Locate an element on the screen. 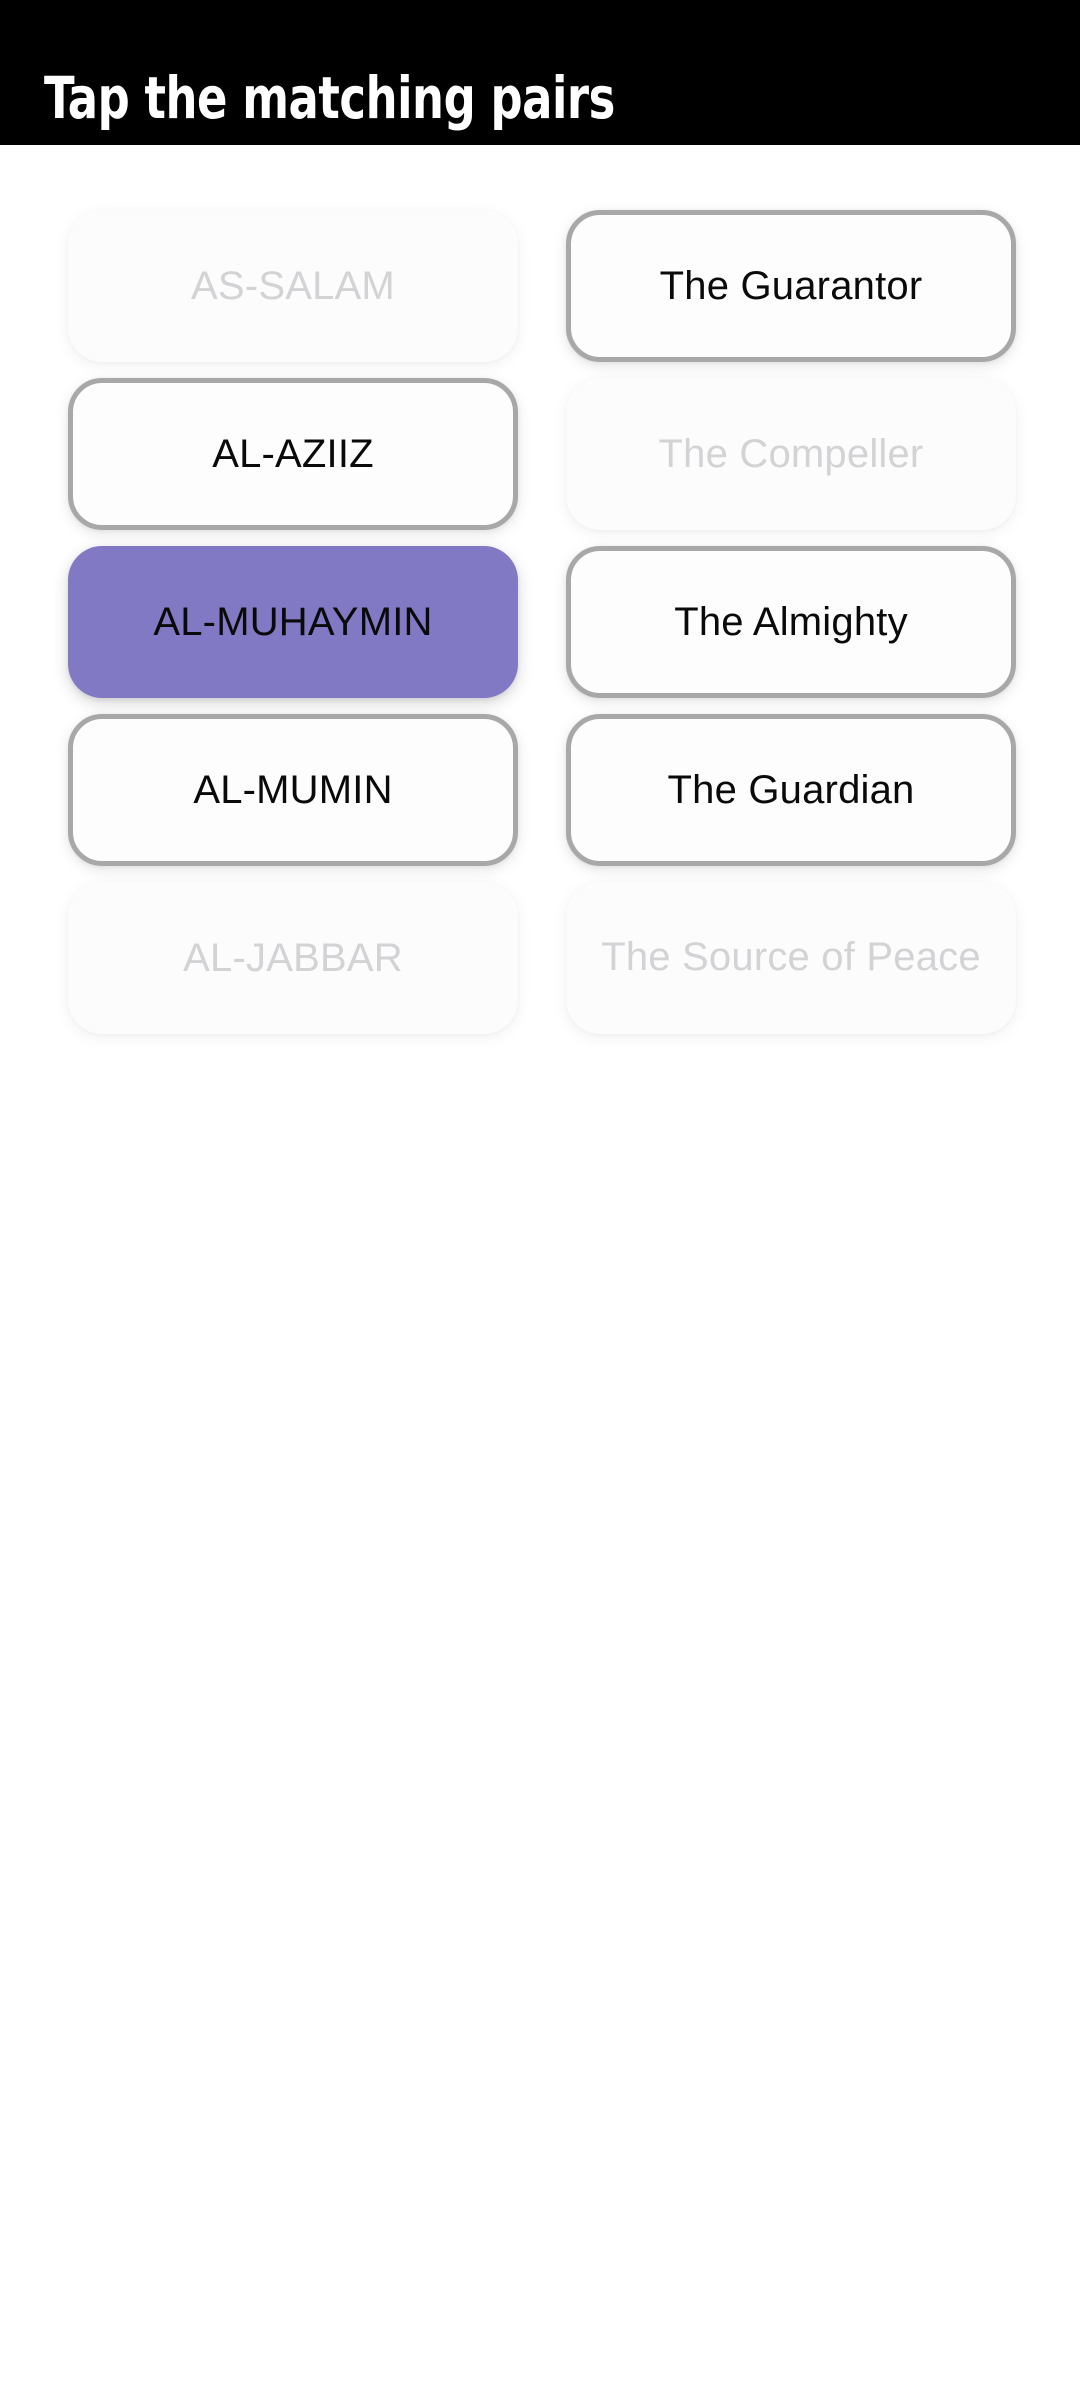 The image size is (1080, 2408). card-label: AL-MUHAYMIN is located at coordinates (293, 621).